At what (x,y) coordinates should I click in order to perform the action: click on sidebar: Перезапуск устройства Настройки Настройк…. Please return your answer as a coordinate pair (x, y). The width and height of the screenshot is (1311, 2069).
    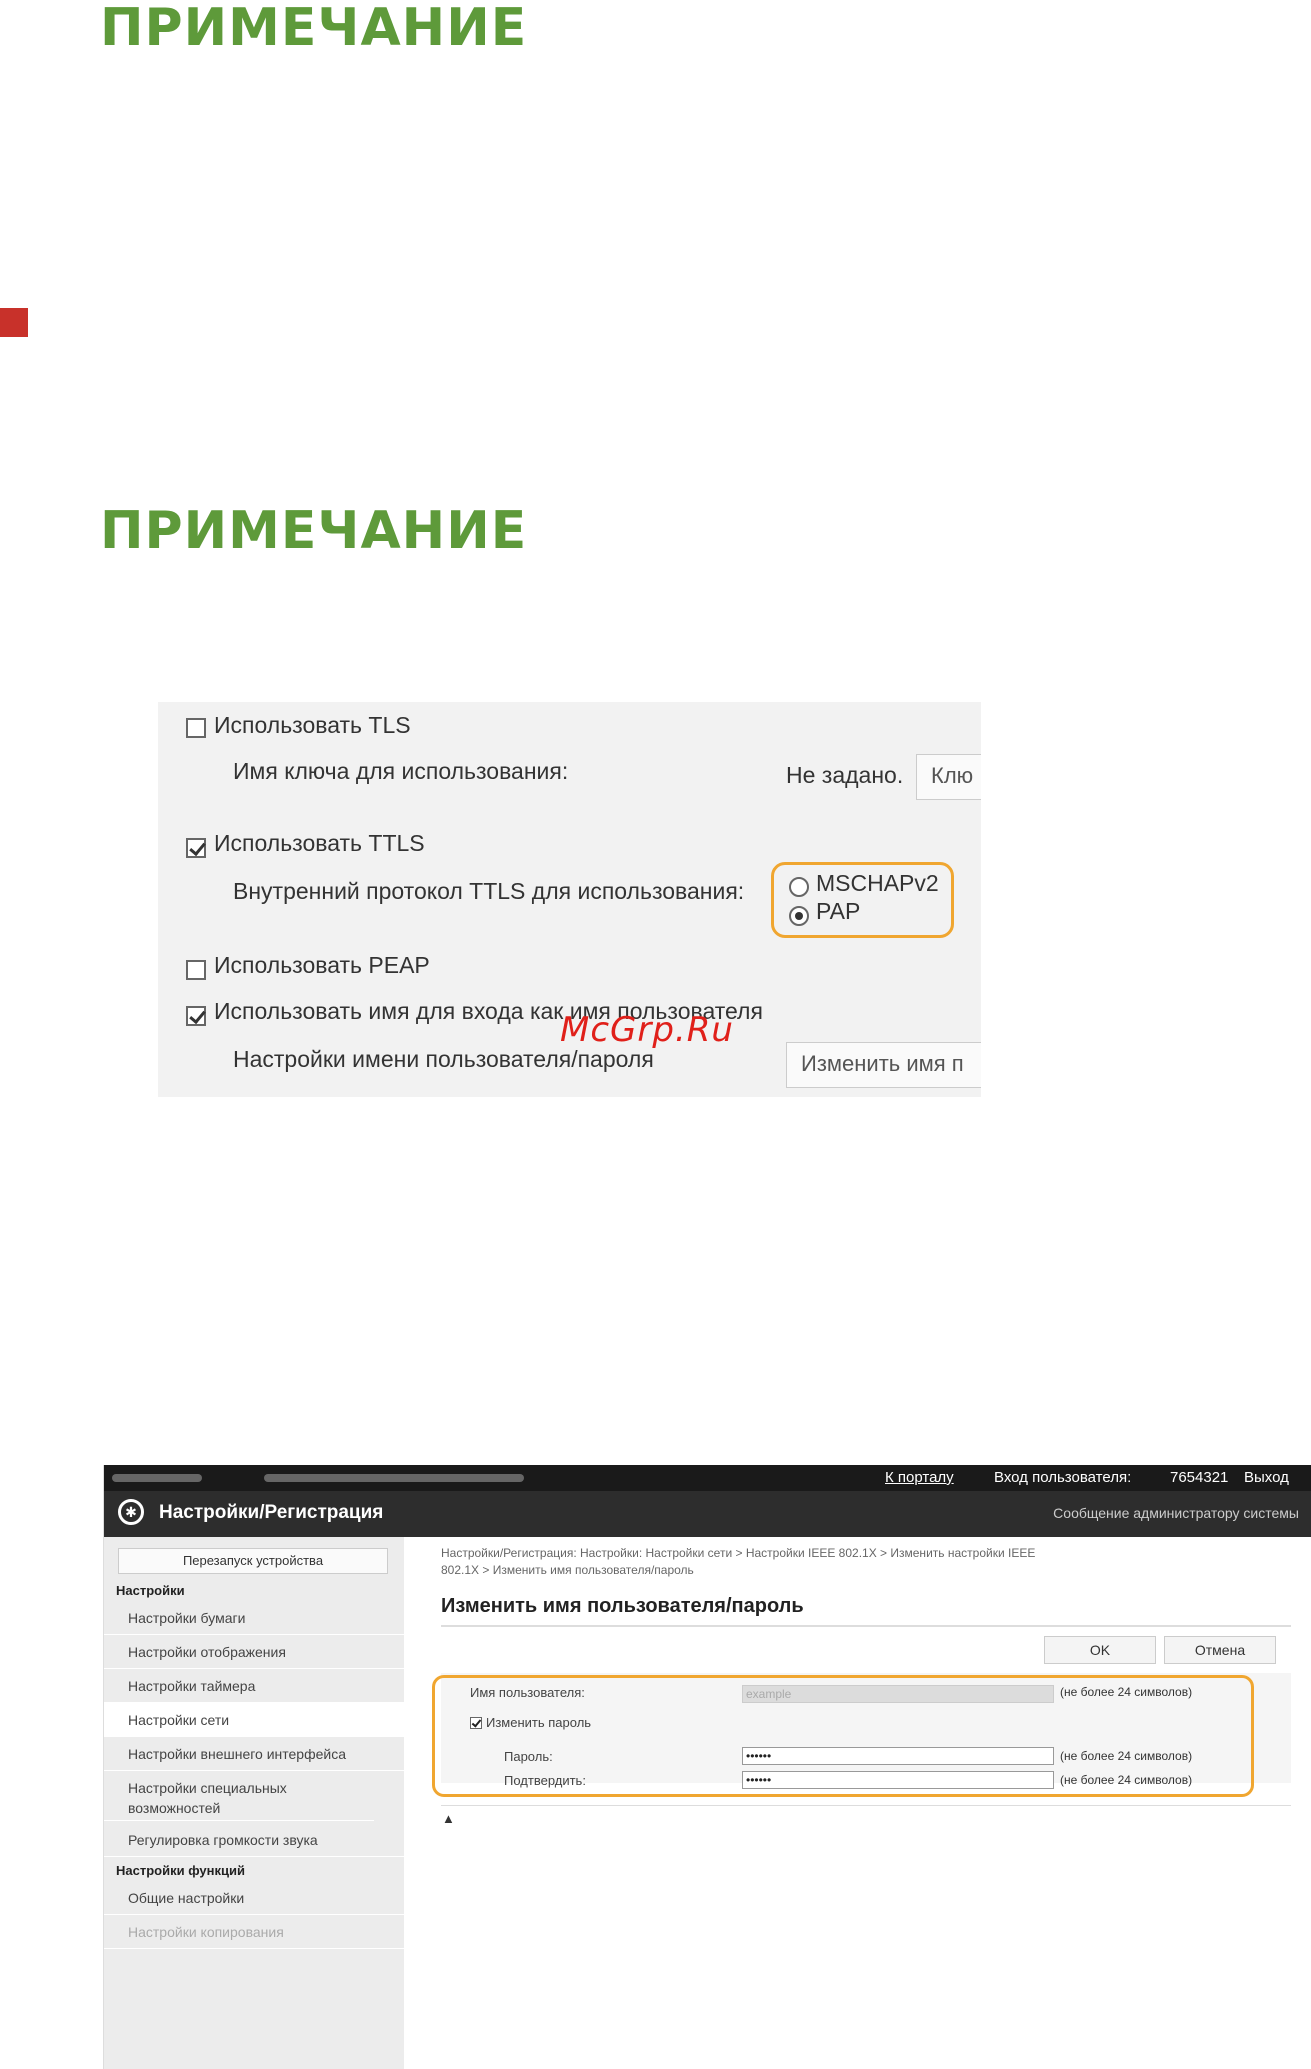
    Looking at the image, I should click on (254, 1803).